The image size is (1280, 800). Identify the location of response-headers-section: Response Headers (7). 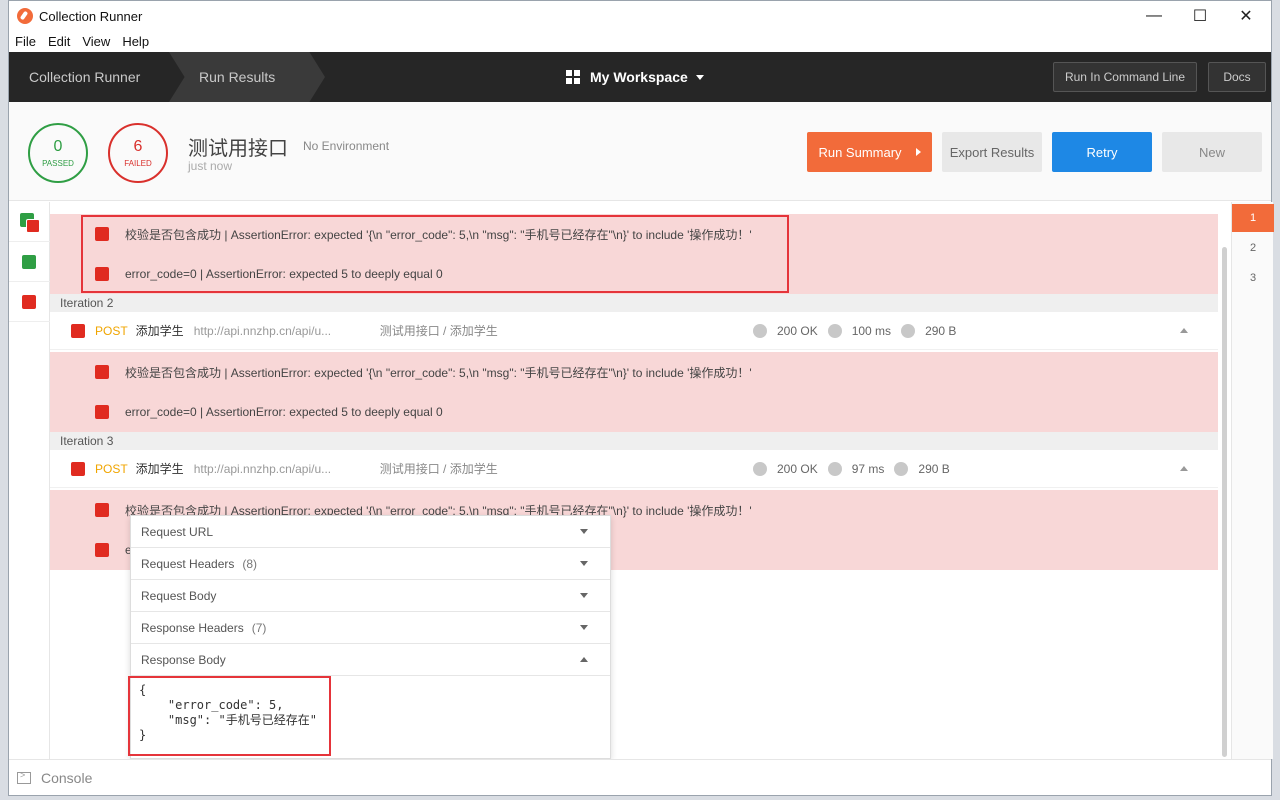
(370, 628).